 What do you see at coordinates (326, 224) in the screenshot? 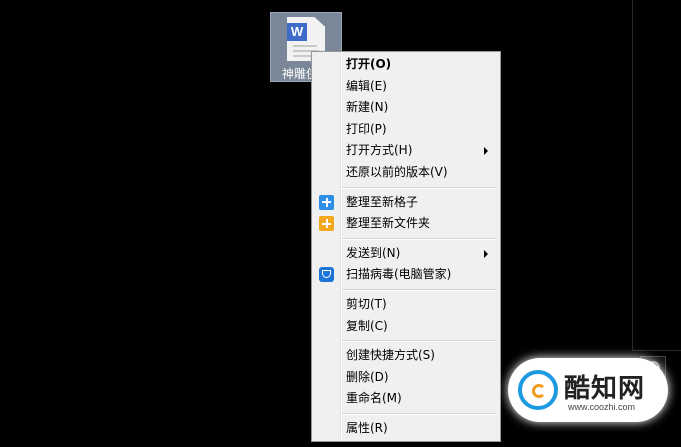
I see `orange-plus-icon` at bounding box center [326, 224].